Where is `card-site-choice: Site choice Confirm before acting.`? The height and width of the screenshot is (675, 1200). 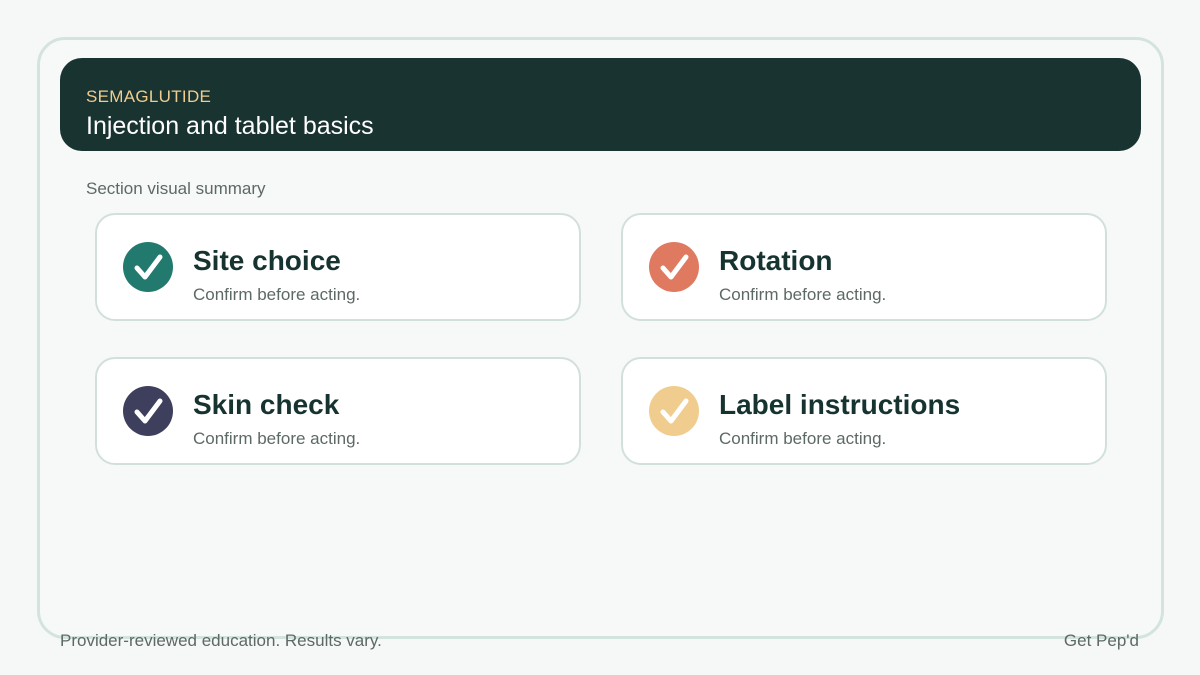
card-site-choice: Site choice Confirm before acting. is located at coordinates (338, 267).